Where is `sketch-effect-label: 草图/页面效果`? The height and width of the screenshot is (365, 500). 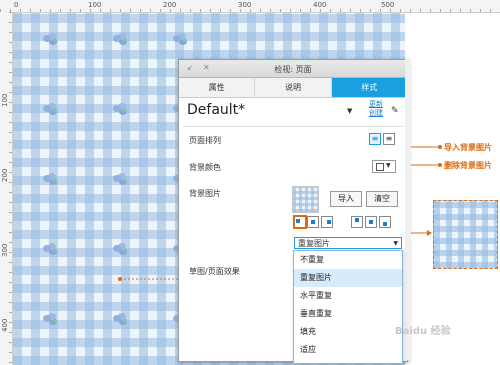
sketch-effect-label: 草图/页面效果 is located at coordinates (214, 271).